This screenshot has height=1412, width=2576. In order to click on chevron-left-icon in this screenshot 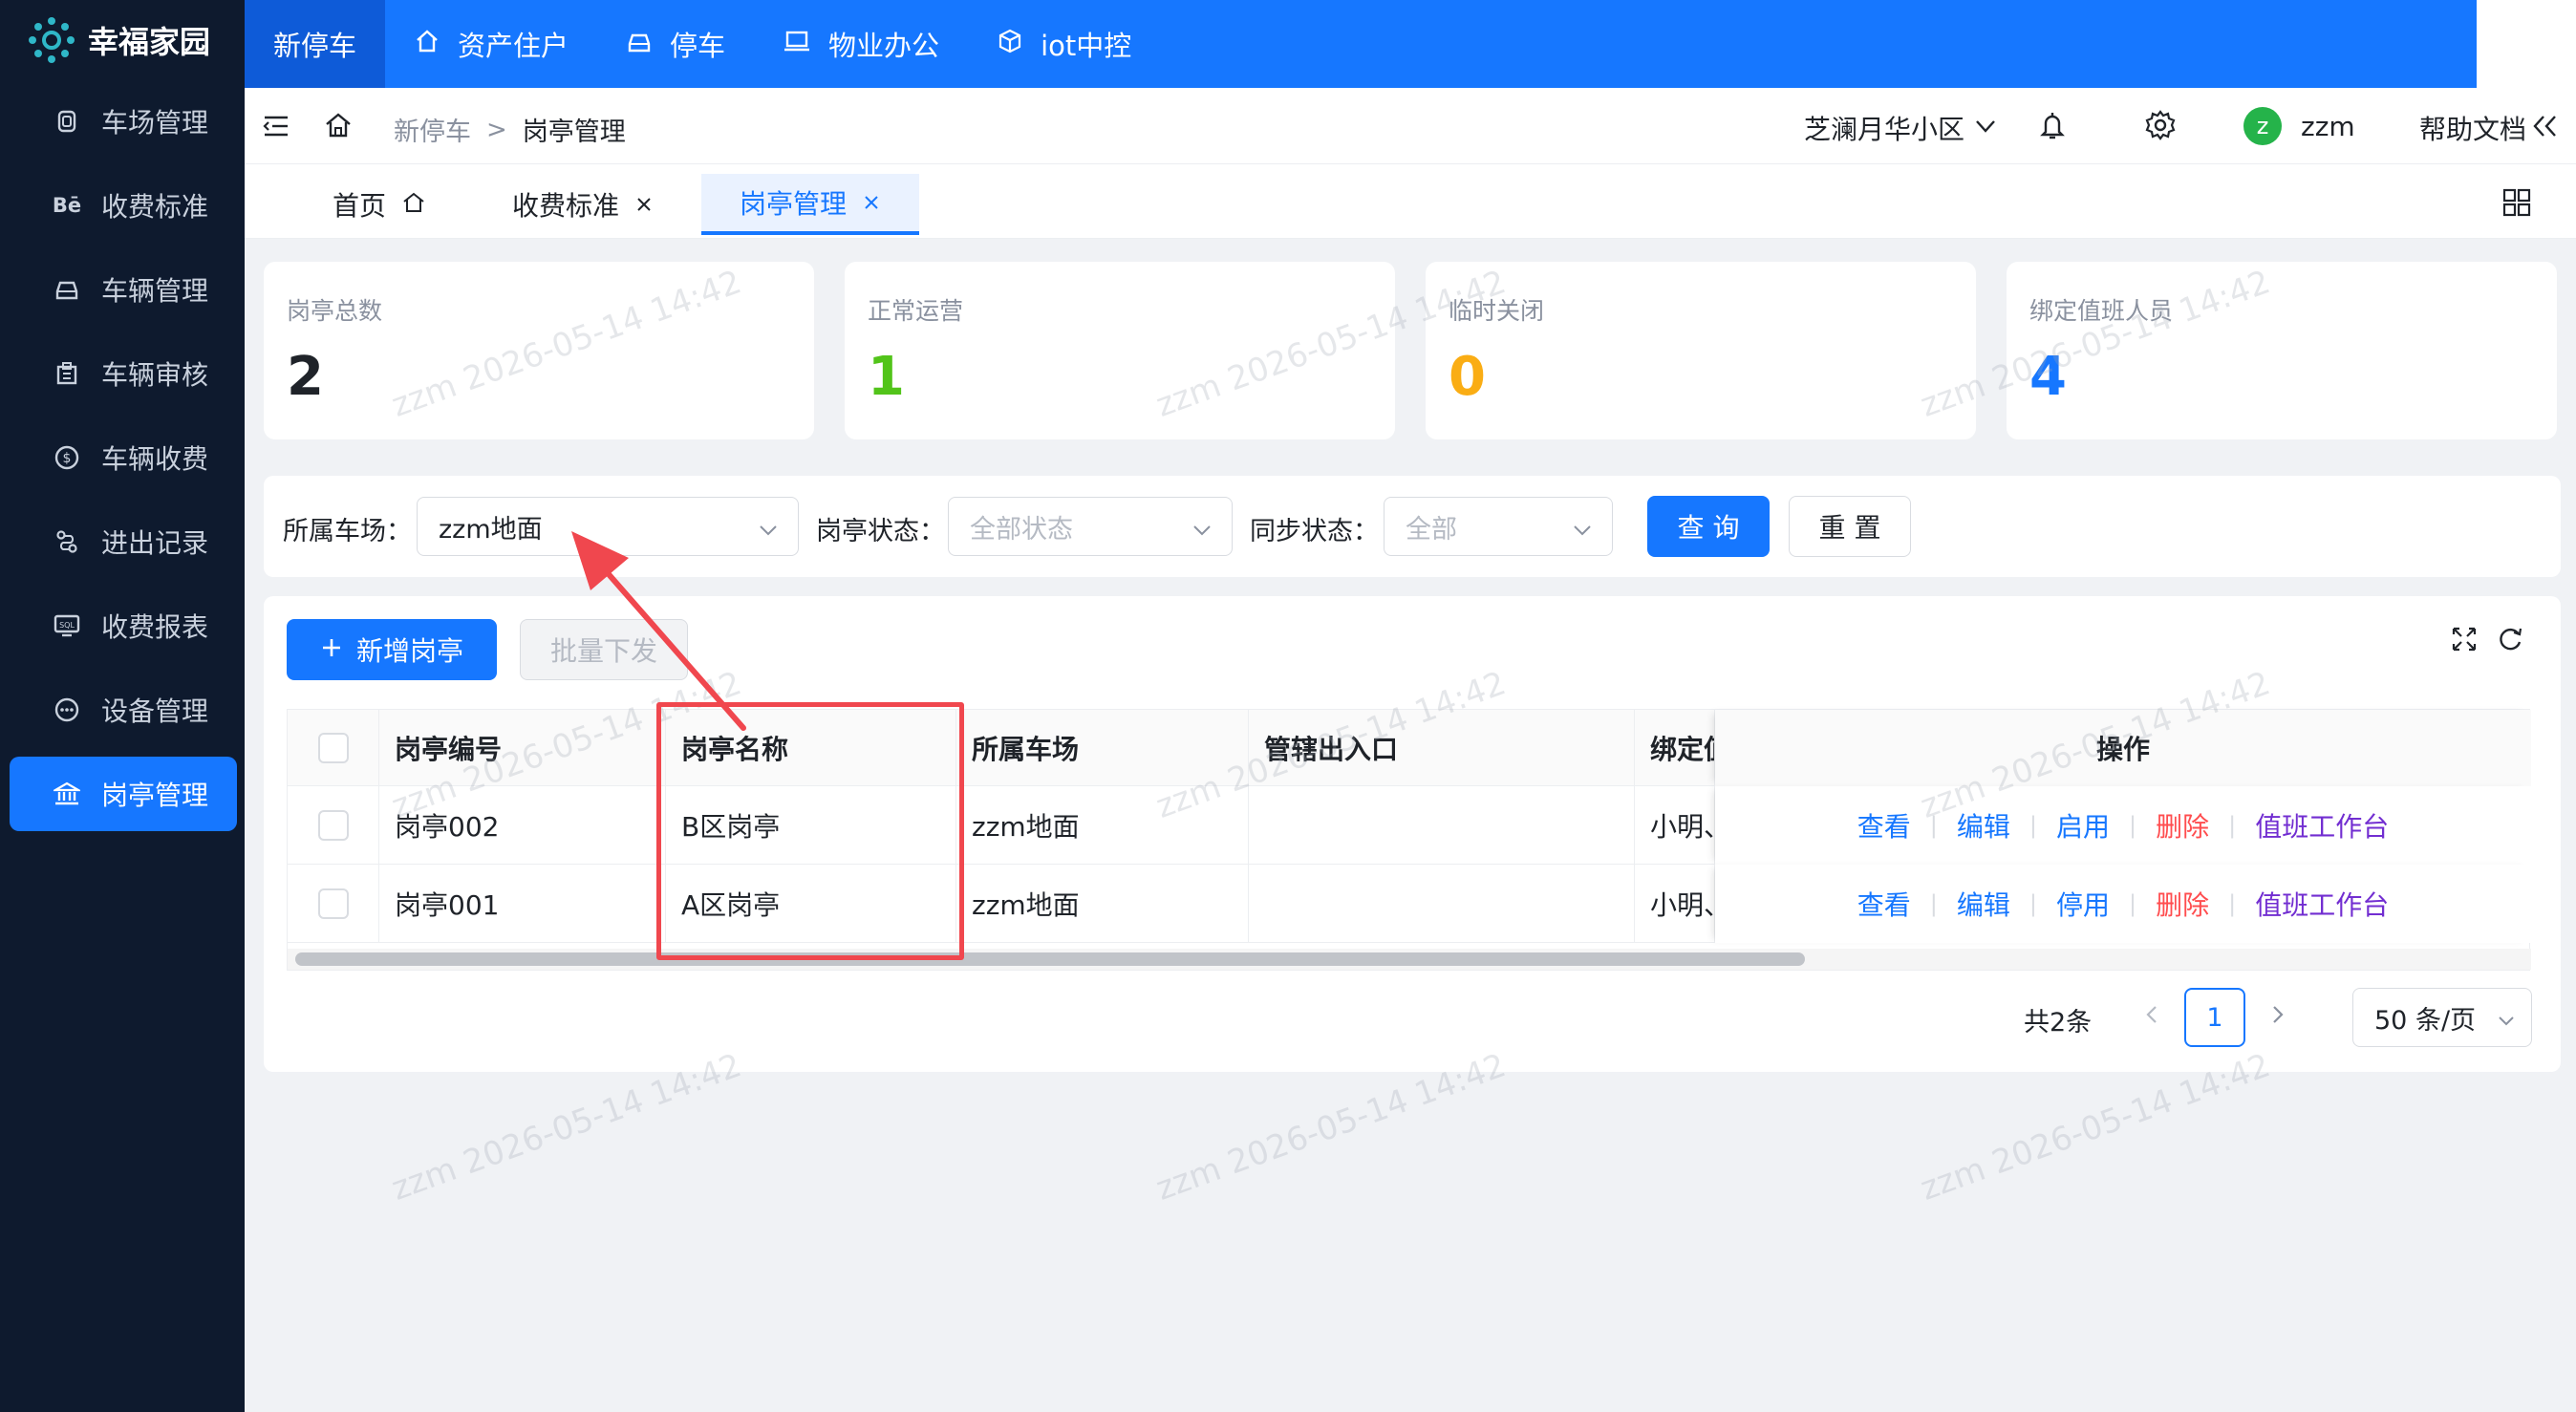, I will do `click(2151, 1016)`.